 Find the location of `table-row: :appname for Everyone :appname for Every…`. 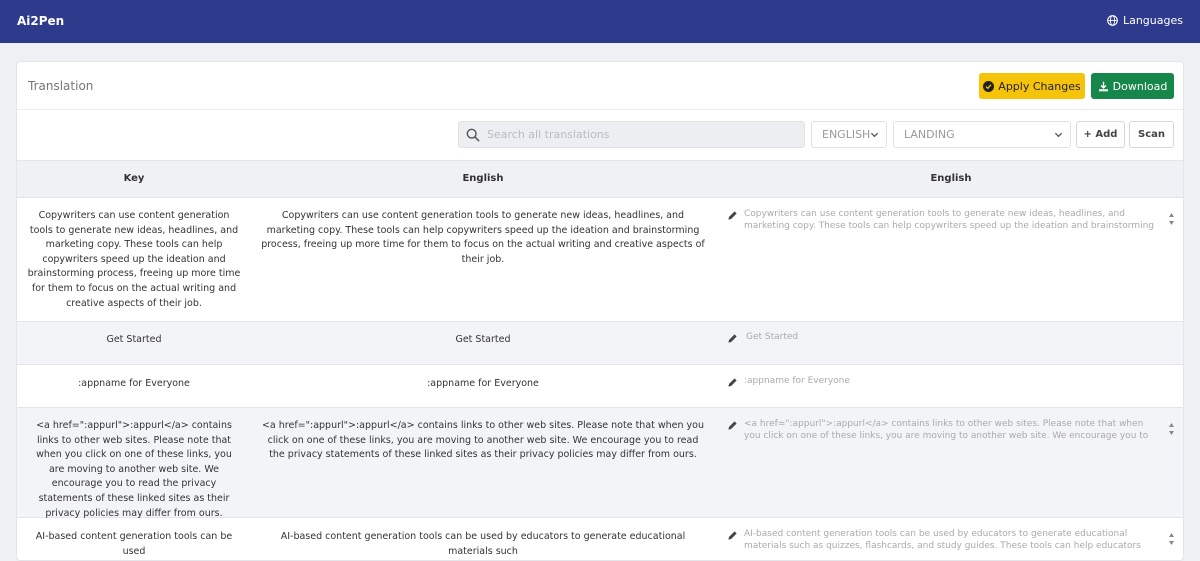

table-row: :appname for Everyone :appname for Every… is located at coordinates (600, 386).